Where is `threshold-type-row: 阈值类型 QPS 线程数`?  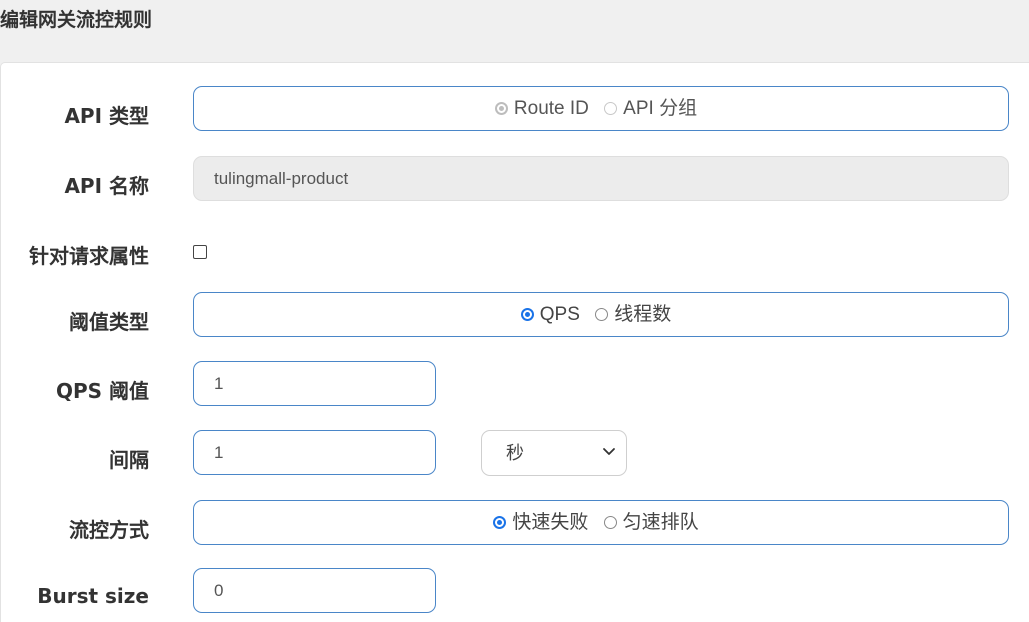
threshold-type-row: 阈值类型 QPS 线程数 is located at coordinates (514, 315).